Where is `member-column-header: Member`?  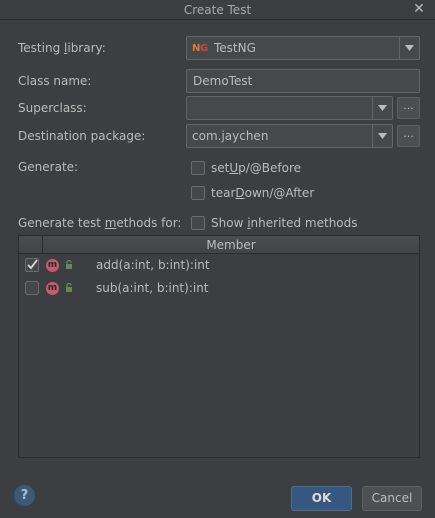 member-column-header: Member is located at coordinates (231, 244).